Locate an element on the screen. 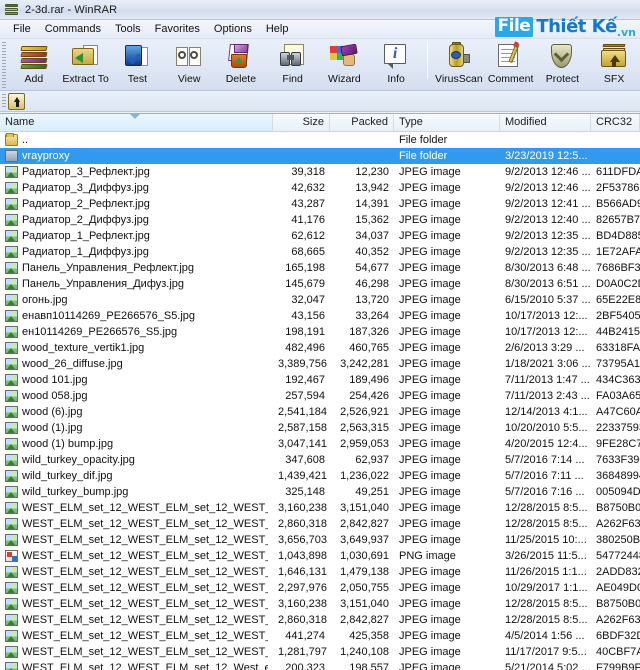  toolbar-button-view: View is located at coordinates (189, 64).